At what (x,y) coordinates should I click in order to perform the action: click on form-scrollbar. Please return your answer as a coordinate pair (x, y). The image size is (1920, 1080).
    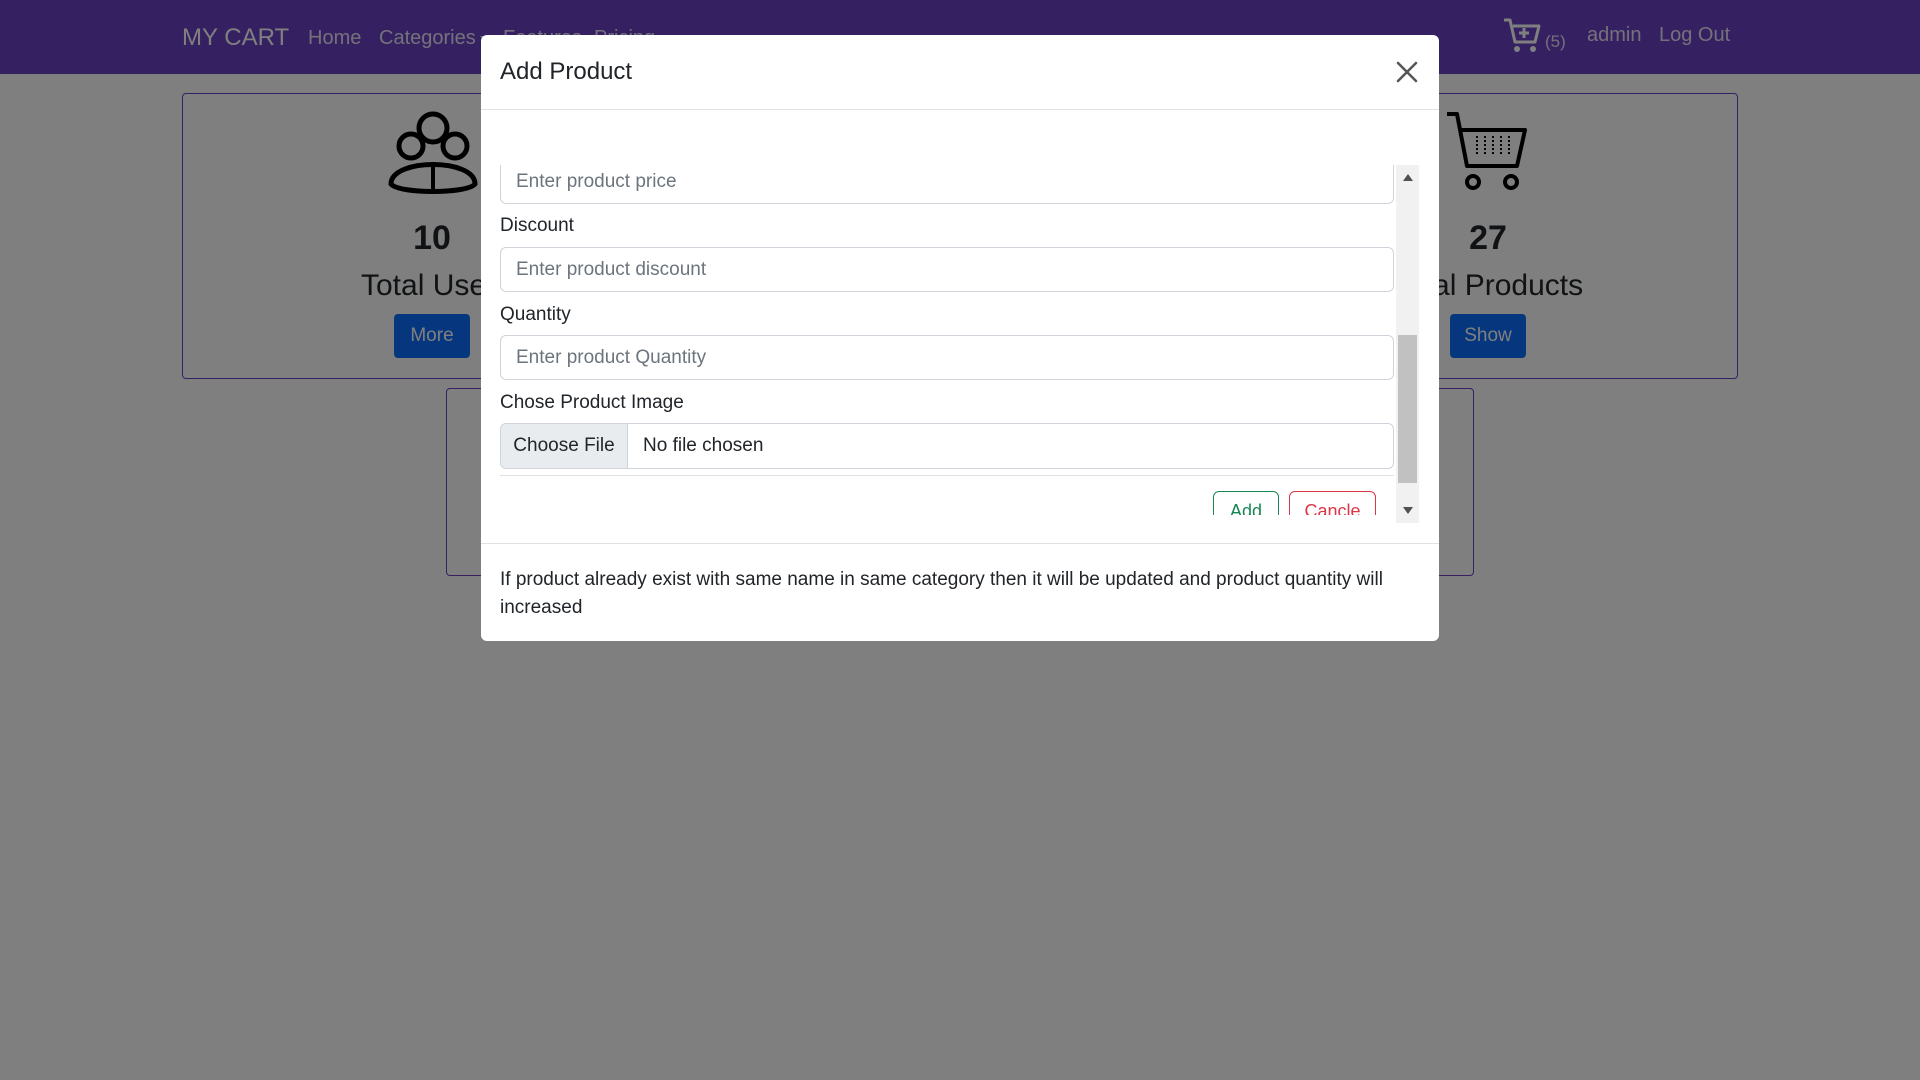
    Looking at the image, I should click on (1407, 344).